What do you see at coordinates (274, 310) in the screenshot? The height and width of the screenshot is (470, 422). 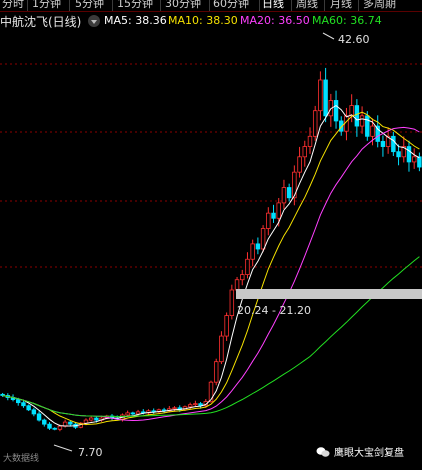 I see `range-bar-label: 20.24 - 21.20` at bounding box center [274, 310].